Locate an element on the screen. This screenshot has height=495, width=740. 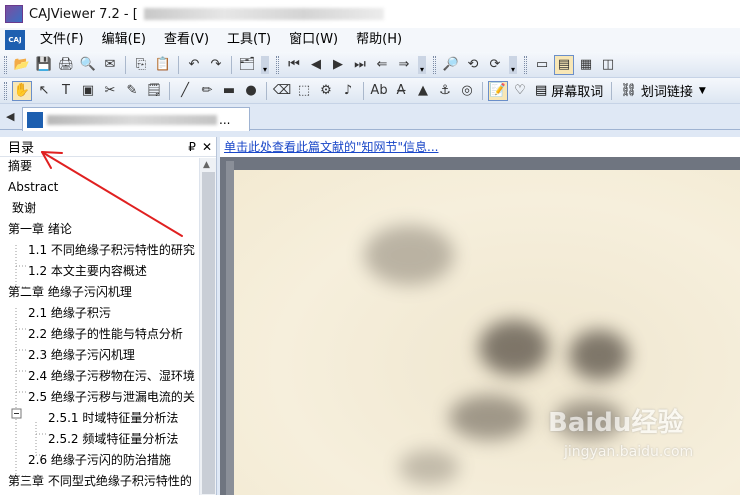
note-icon: 🗒 is located at coordinates (154, 91).